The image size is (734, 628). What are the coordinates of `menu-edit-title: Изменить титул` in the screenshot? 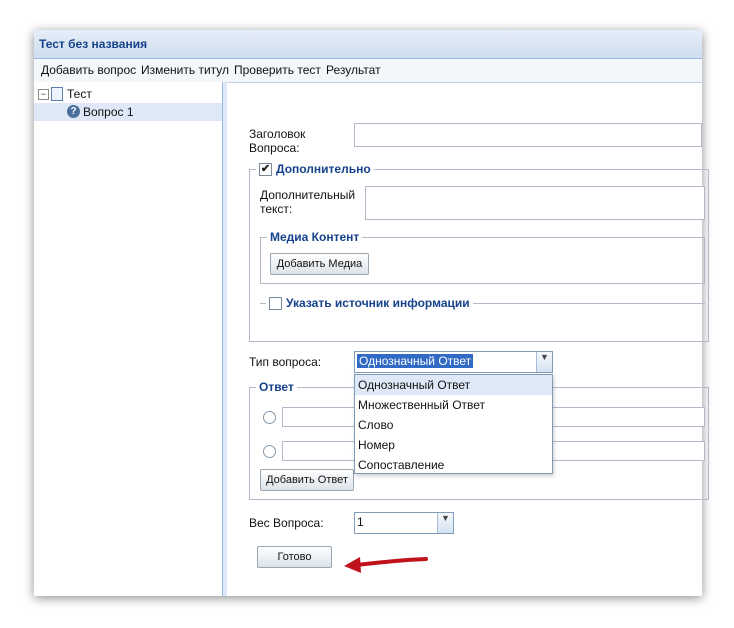 It's located at (185, 70).